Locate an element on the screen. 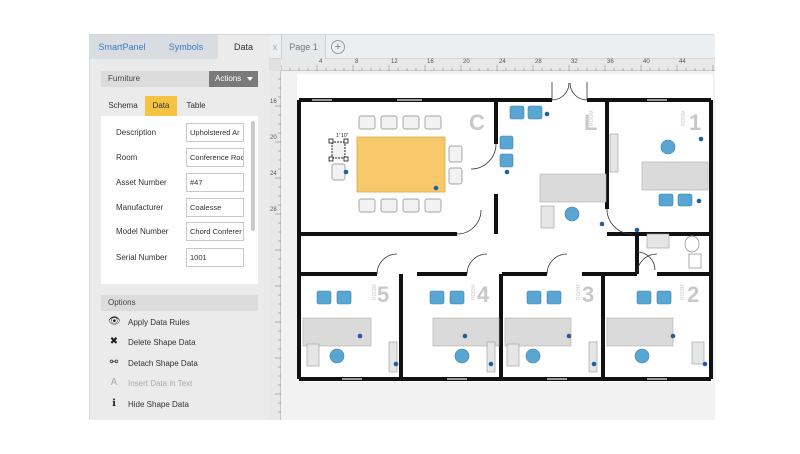  add-page-icon: + is located at coordinates (338, 47).